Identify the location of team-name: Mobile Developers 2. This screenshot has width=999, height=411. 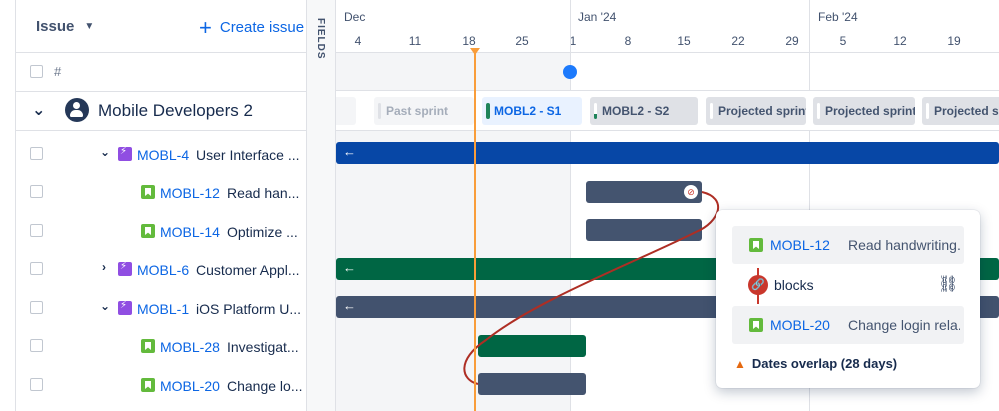
(175, 110).